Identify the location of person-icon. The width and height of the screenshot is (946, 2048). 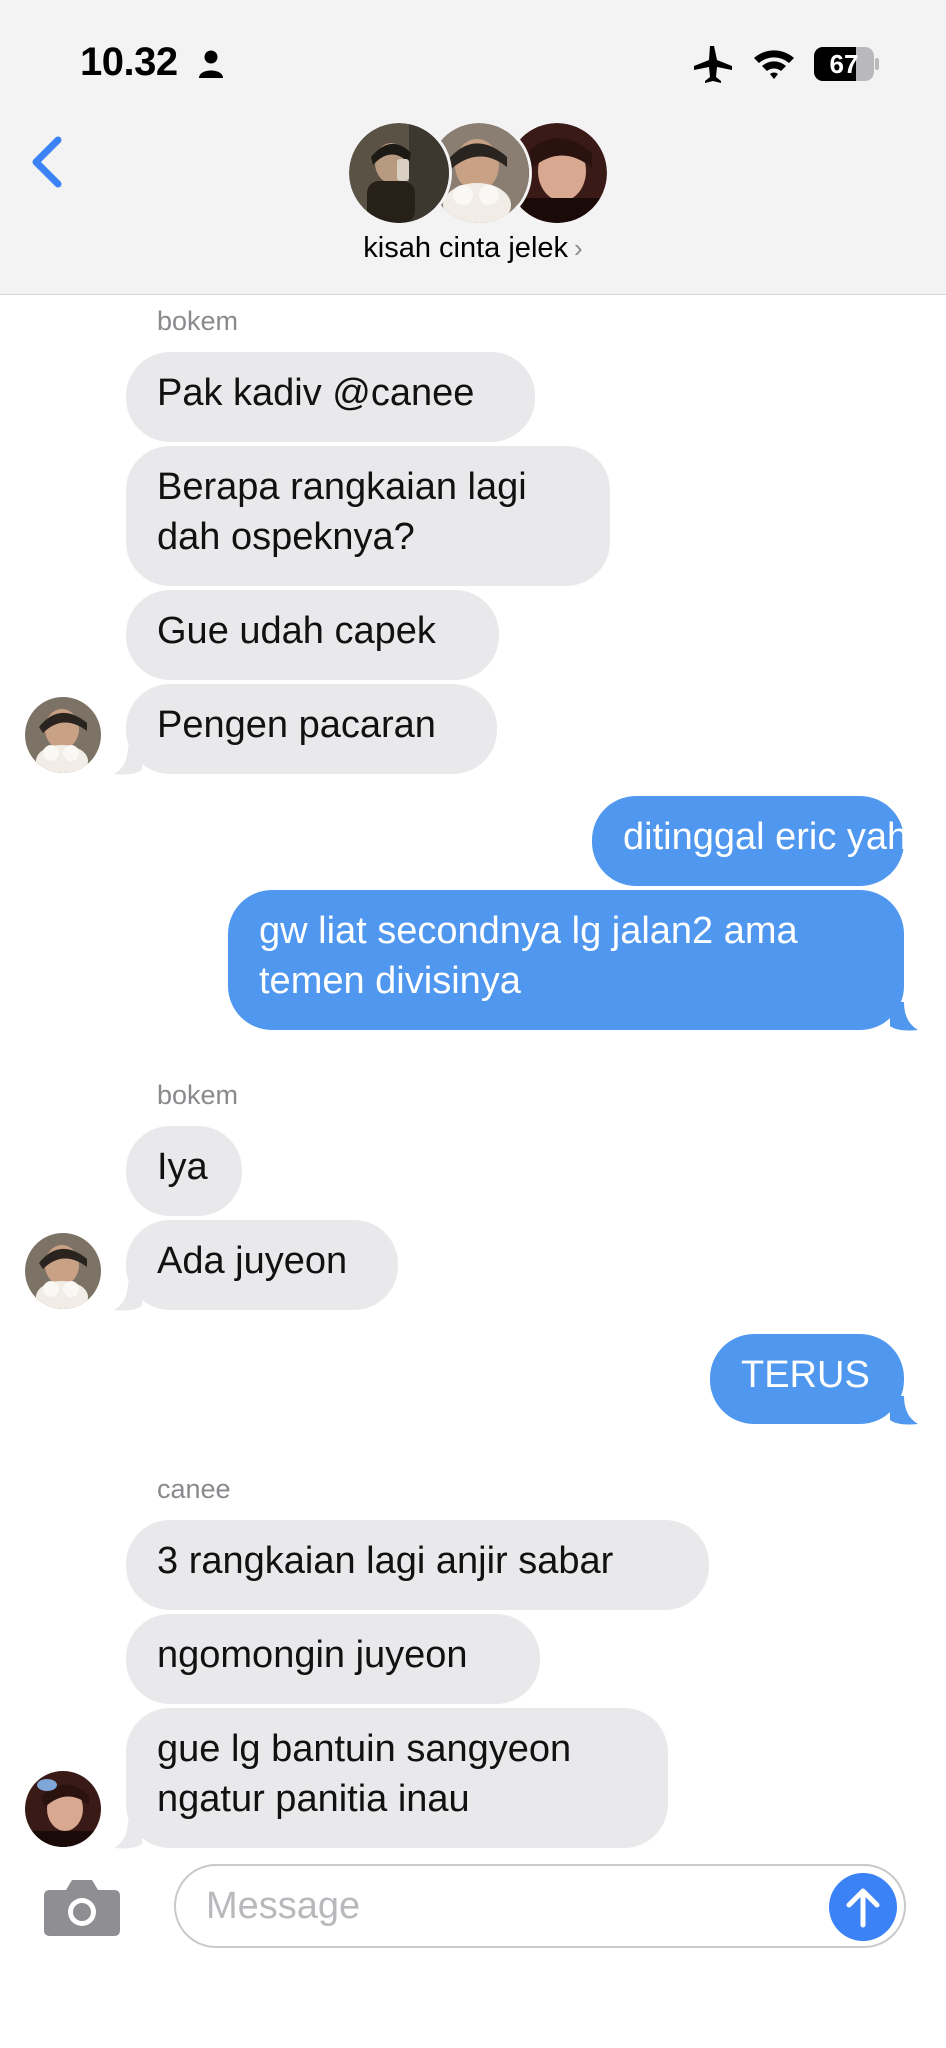
(211, 64).